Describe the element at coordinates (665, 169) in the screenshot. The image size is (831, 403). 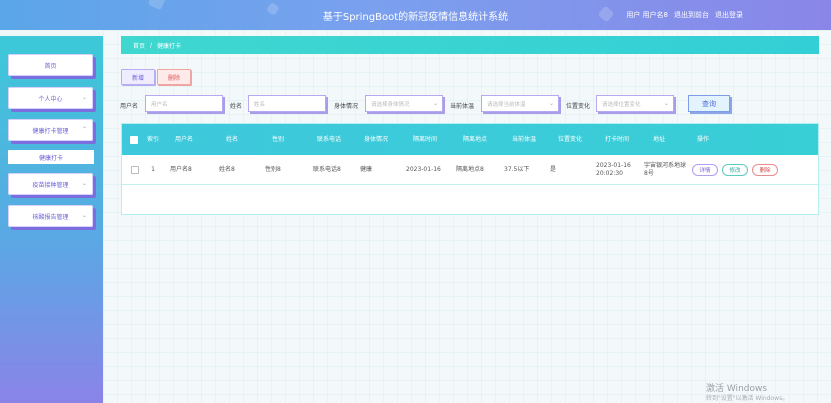
I see `cell-address: 宇宙银河系地球8号` at that location.